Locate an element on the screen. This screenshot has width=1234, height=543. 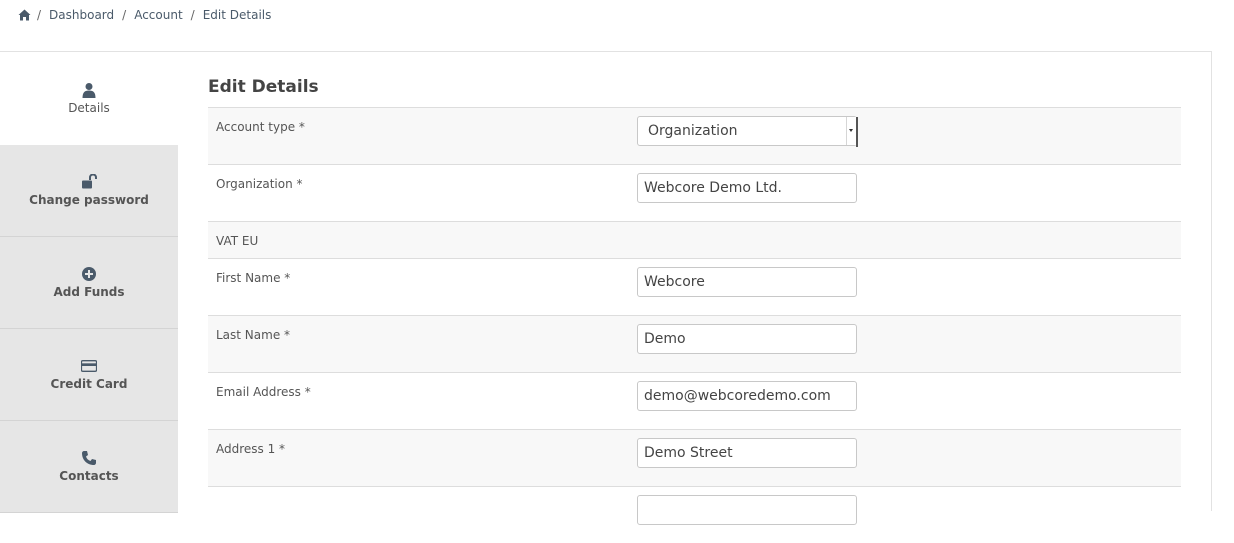
breadcrumb-dashboard-link: Dashboard is located at coordinates (81, 15).